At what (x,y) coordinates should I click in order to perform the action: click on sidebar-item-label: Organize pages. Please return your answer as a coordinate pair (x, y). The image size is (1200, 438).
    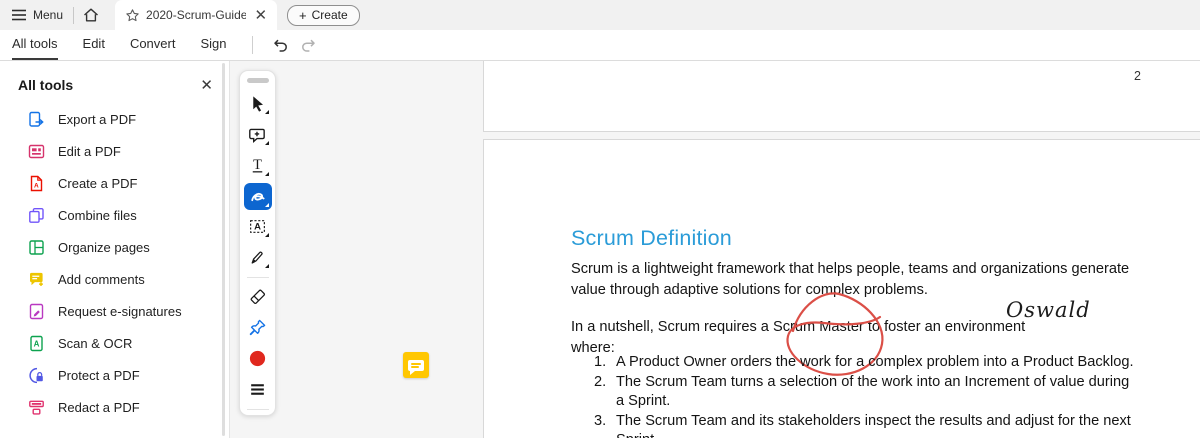
    Looking at the image, I should click on (104, 247).